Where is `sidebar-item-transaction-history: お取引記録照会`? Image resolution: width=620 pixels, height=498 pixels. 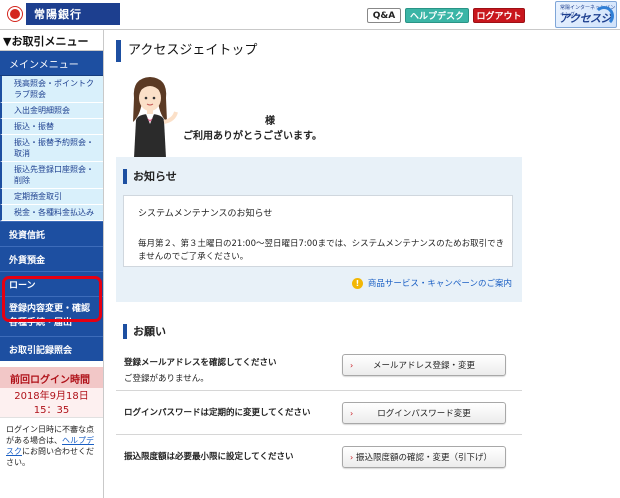 sidebar-item-transaction-history: お取引記録照会 is located at coordinates (51, 348).